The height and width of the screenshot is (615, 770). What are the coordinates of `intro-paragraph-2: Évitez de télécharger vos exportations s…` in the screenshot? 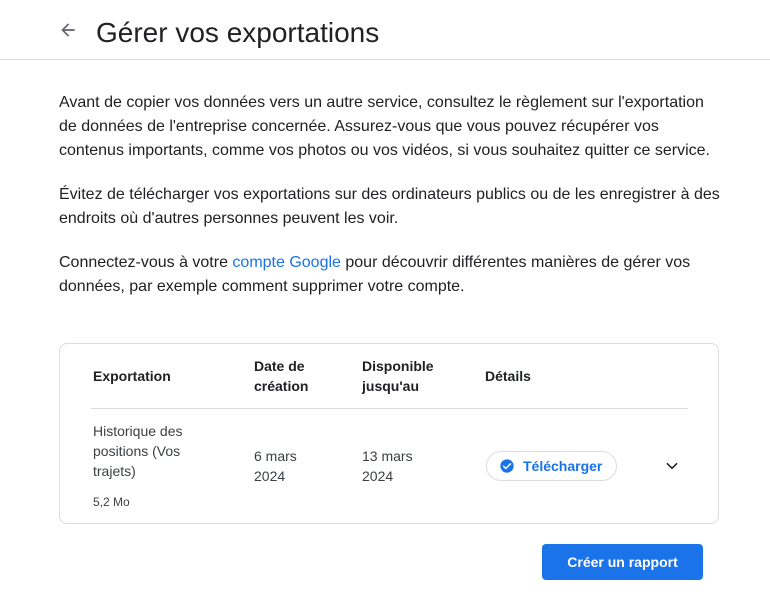 It's located at (389, 206).